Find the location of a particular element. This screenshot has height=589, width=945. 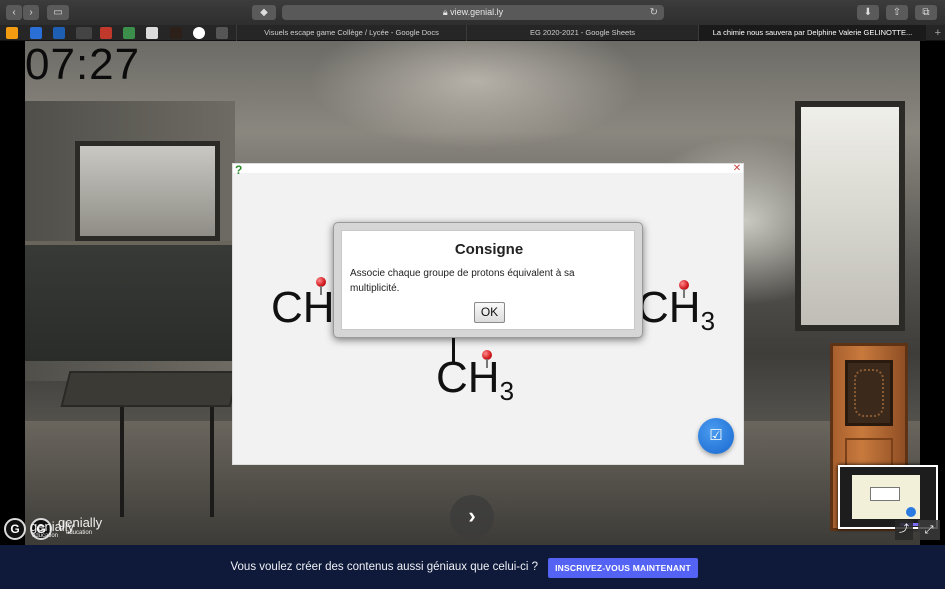

right-group-subscript: 3 is located at coordinates (708, 321).